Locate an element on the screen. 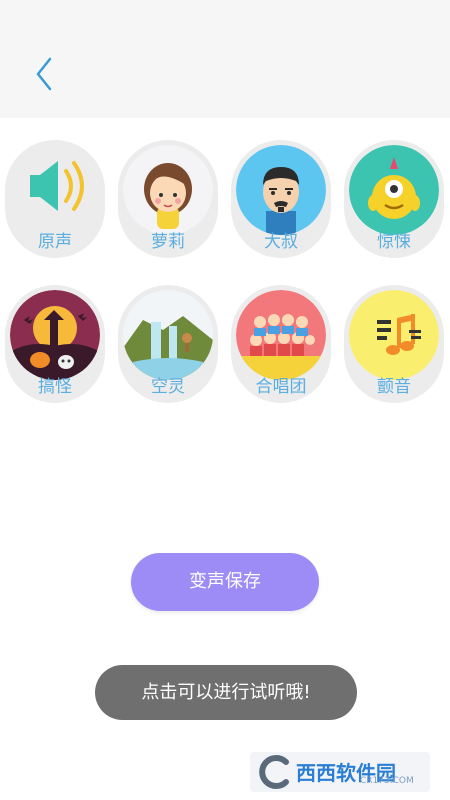 Image resolution: width=450 pixels, height=800 pixels. back-button is located at coordinates (44, 74).